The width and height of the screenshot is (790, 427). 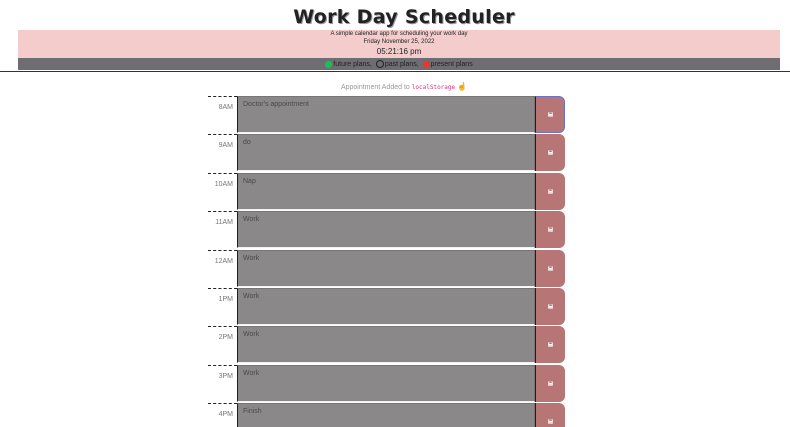 What do you see at coordinates (379, 64) in the screenshot?
I see `past-dot-icon` at bounding box center [379, 64].